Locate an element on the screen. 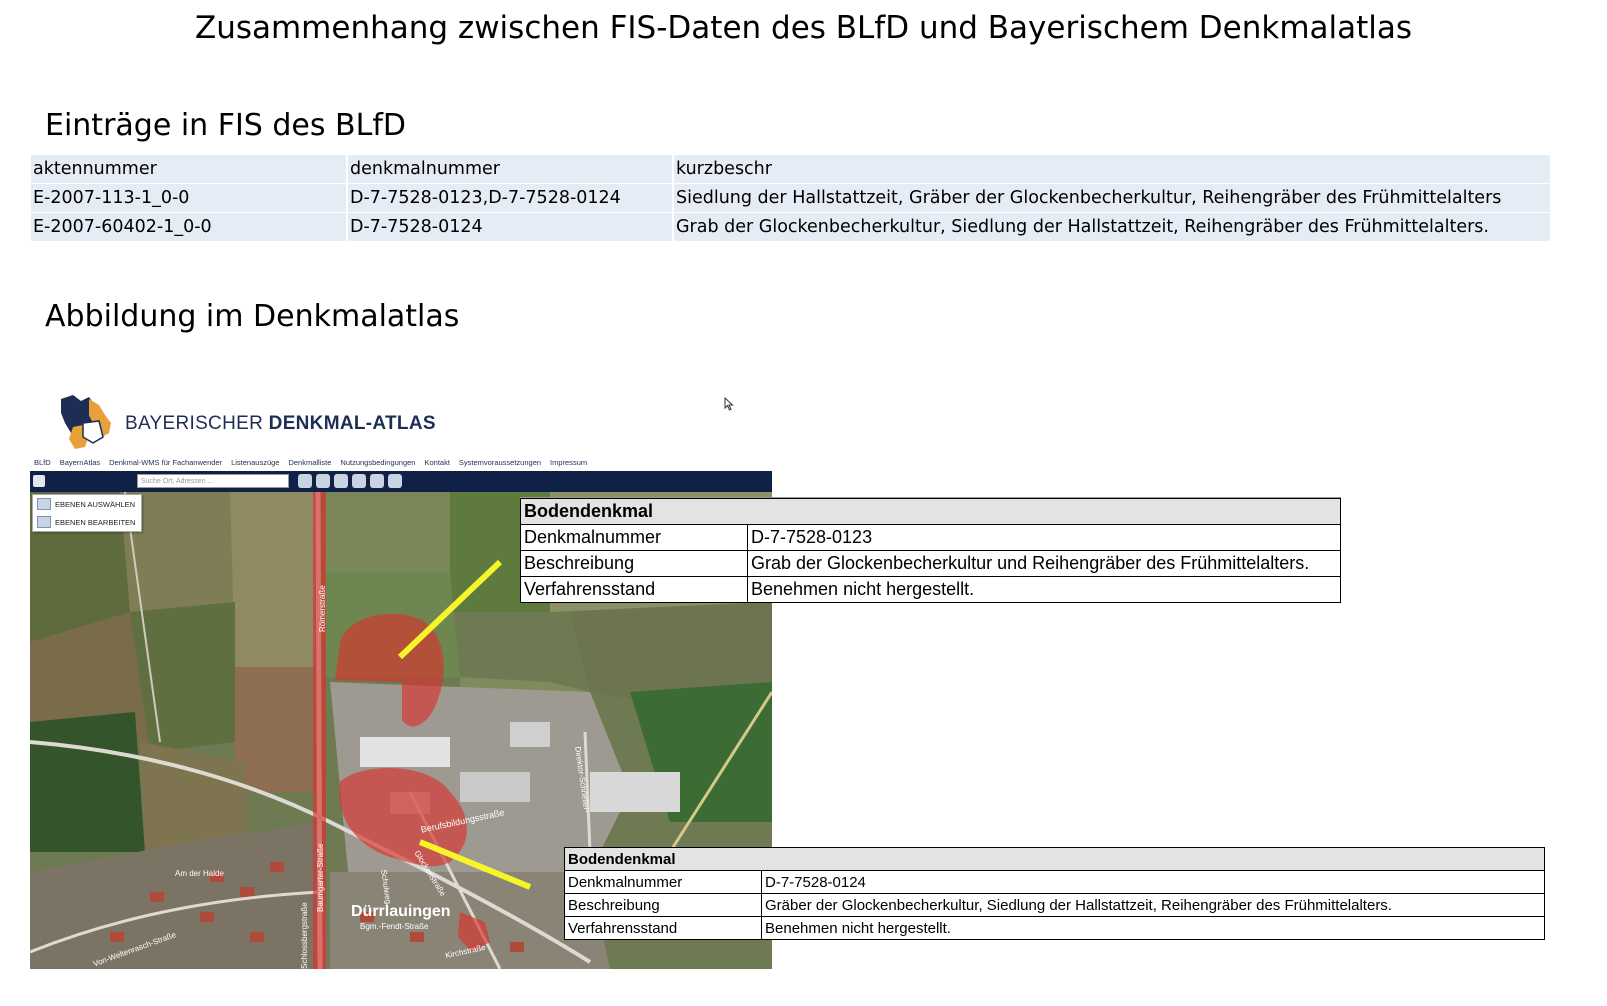  measure-icon is located at coordinates (323, 481).